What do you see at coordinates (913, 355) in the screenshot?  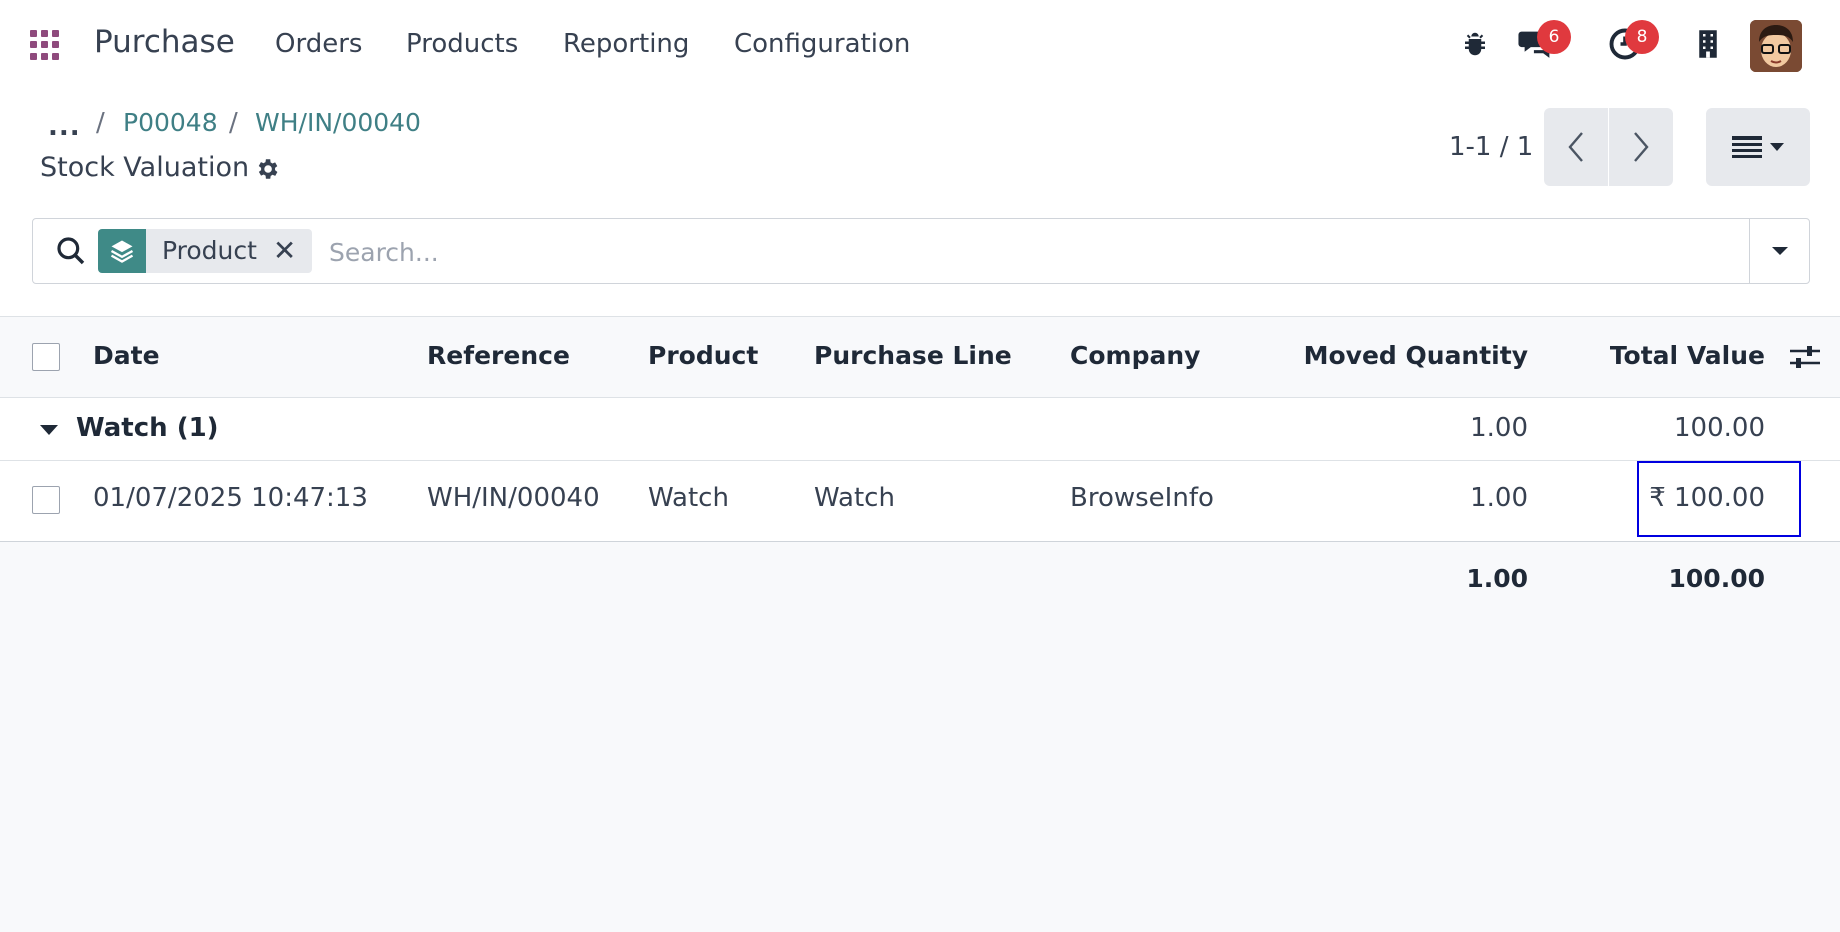 I see `column-header-purchase-line: Purchase Line` at bounding box center [913, 355].